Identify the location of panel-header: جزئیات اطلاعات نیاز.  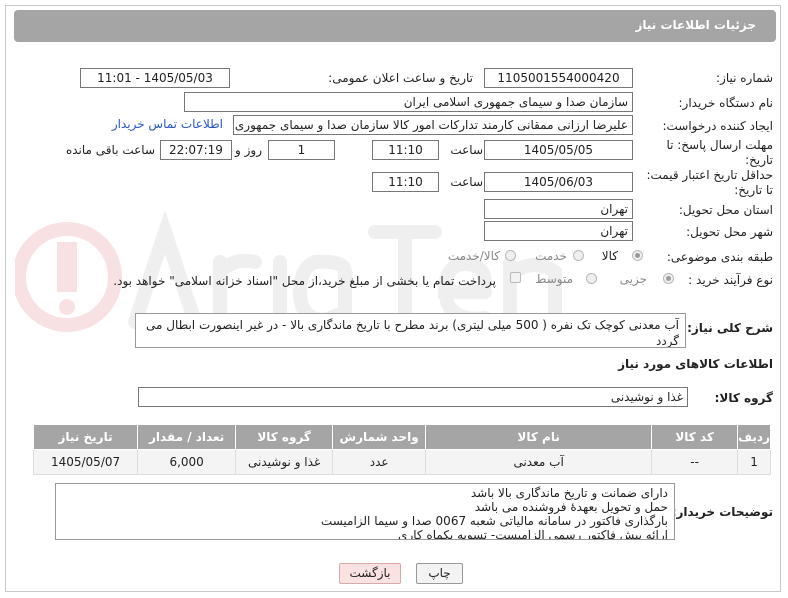
(395, 26).